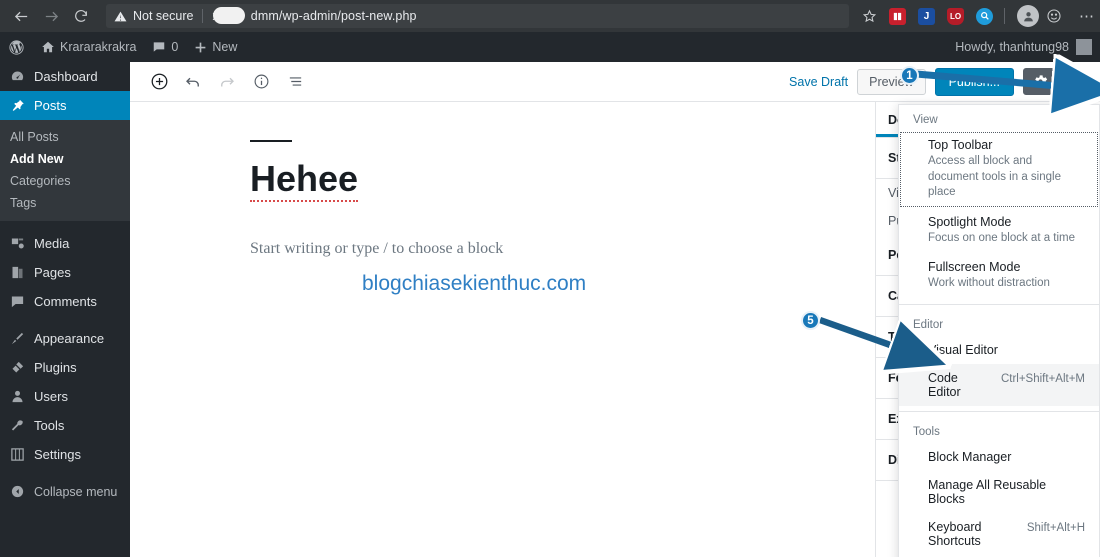 Image resolution: width=1100 pixels, height=557 pixels. Describe the element at coordinates (17, 367) in the screenshot. I see `plugins-plug-icon` at that location.